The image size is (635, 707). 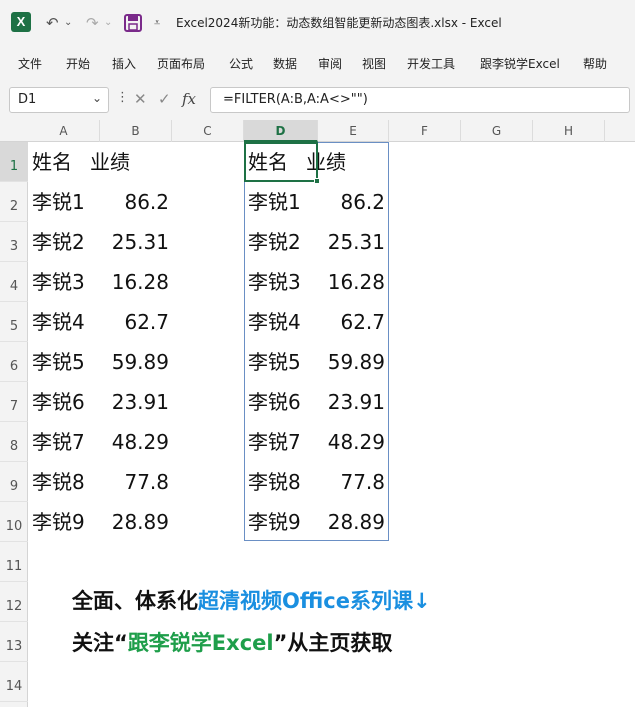 I want to click on menu-item-6: 审阅, so click(x=330, y=63).